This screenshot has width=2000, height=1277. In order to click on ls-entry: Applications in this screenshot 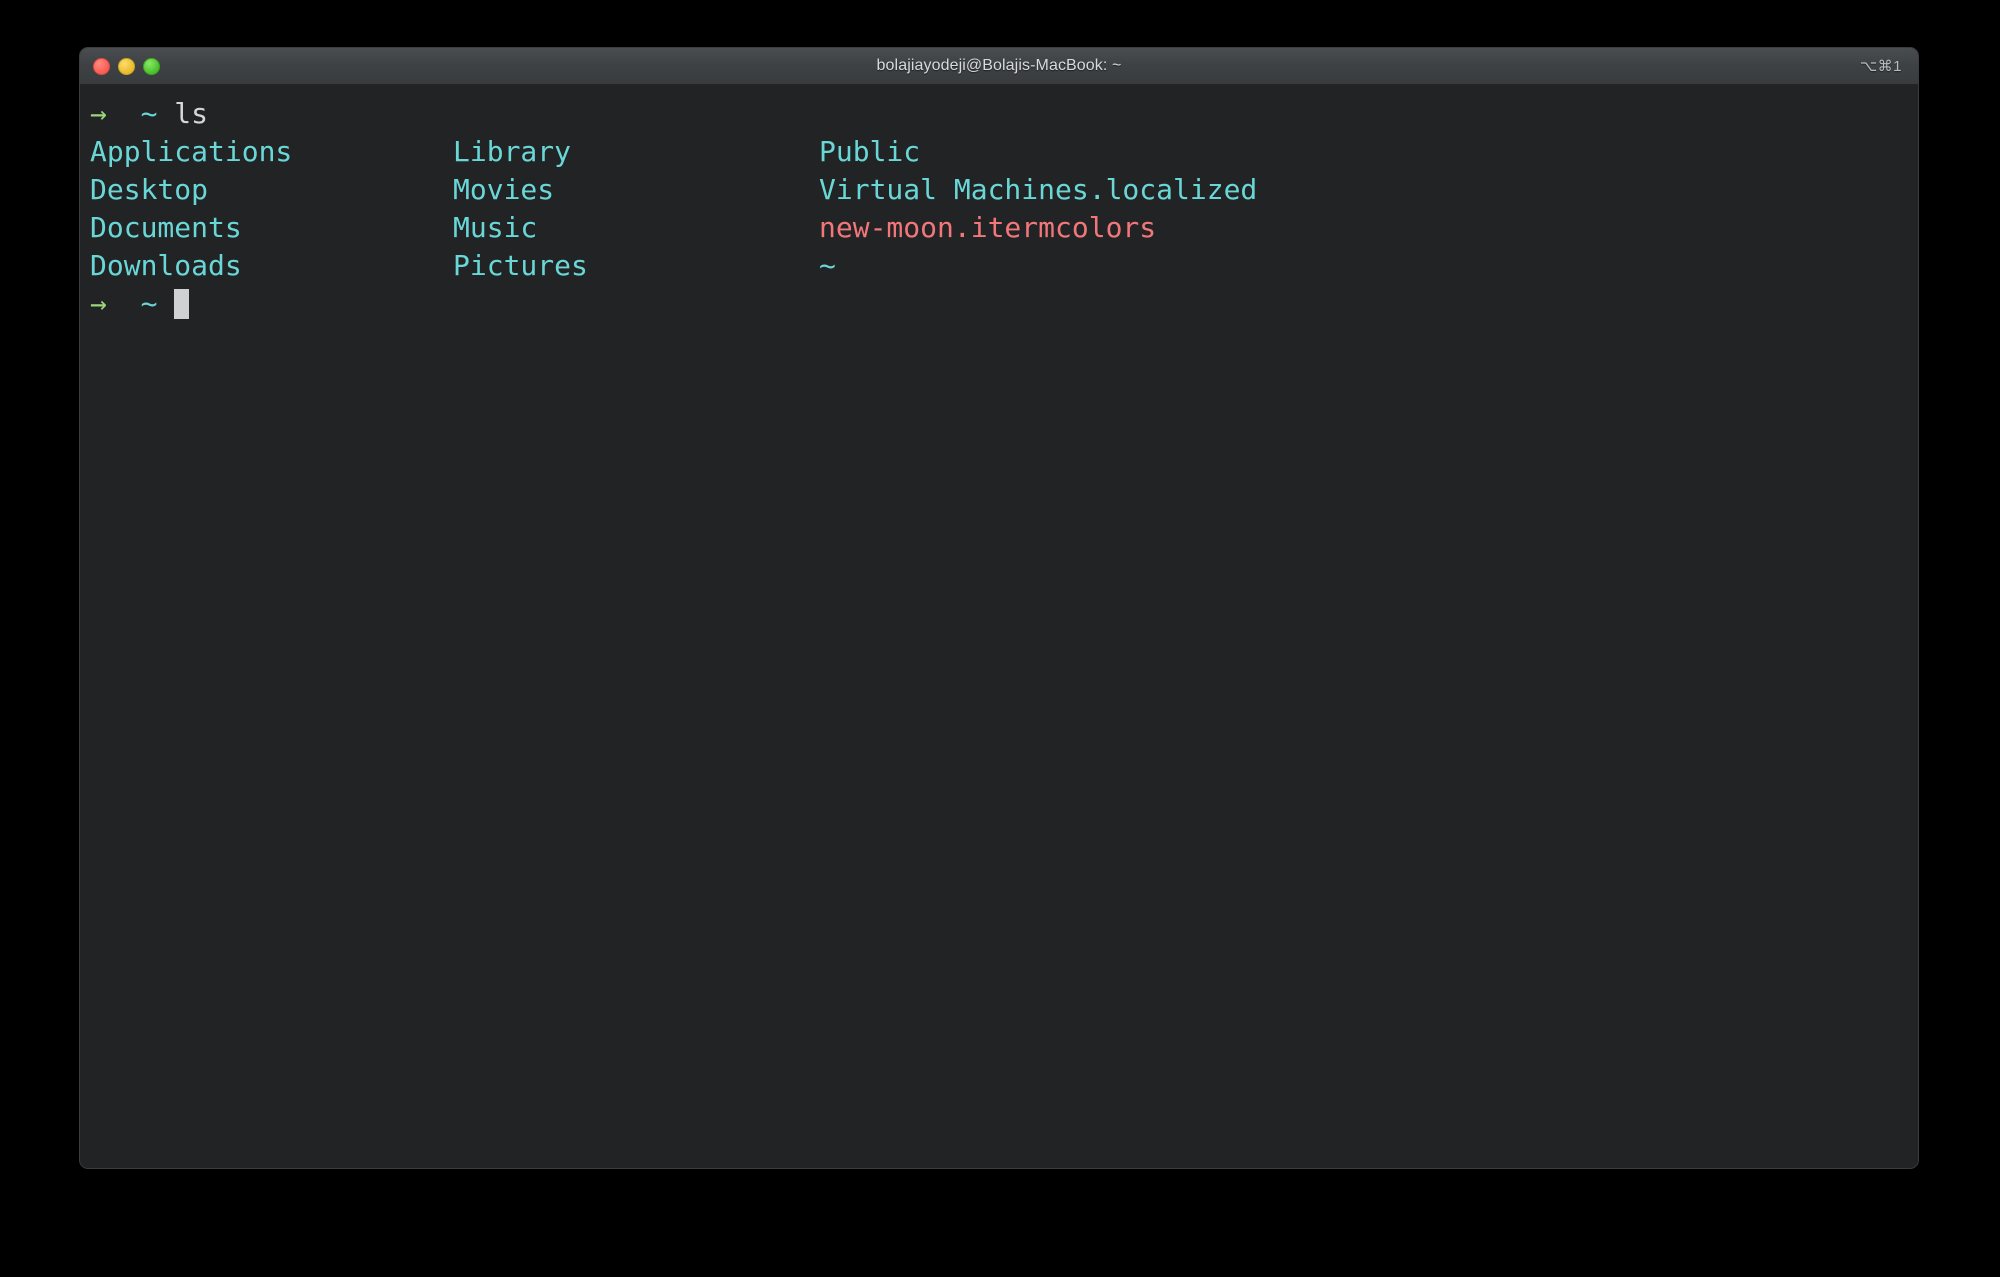, I will do `click(191, 151)`.